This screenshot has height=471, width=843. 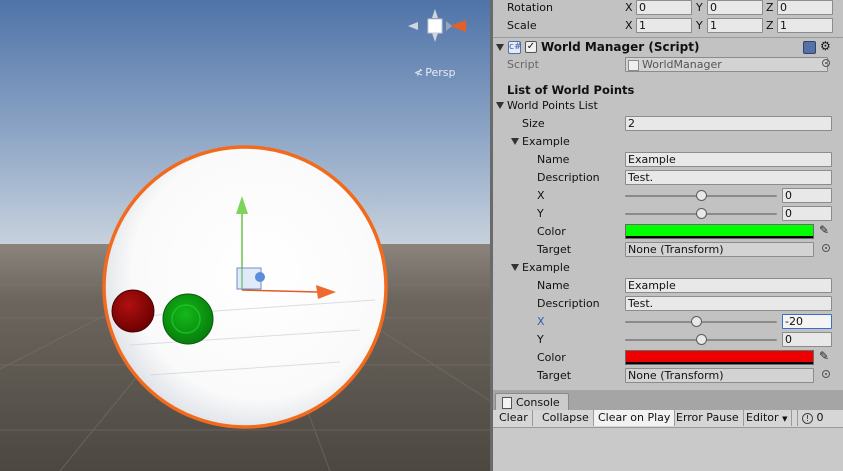 I want to click on element-1-y-row: Y 0, so click(x=668, y=340).